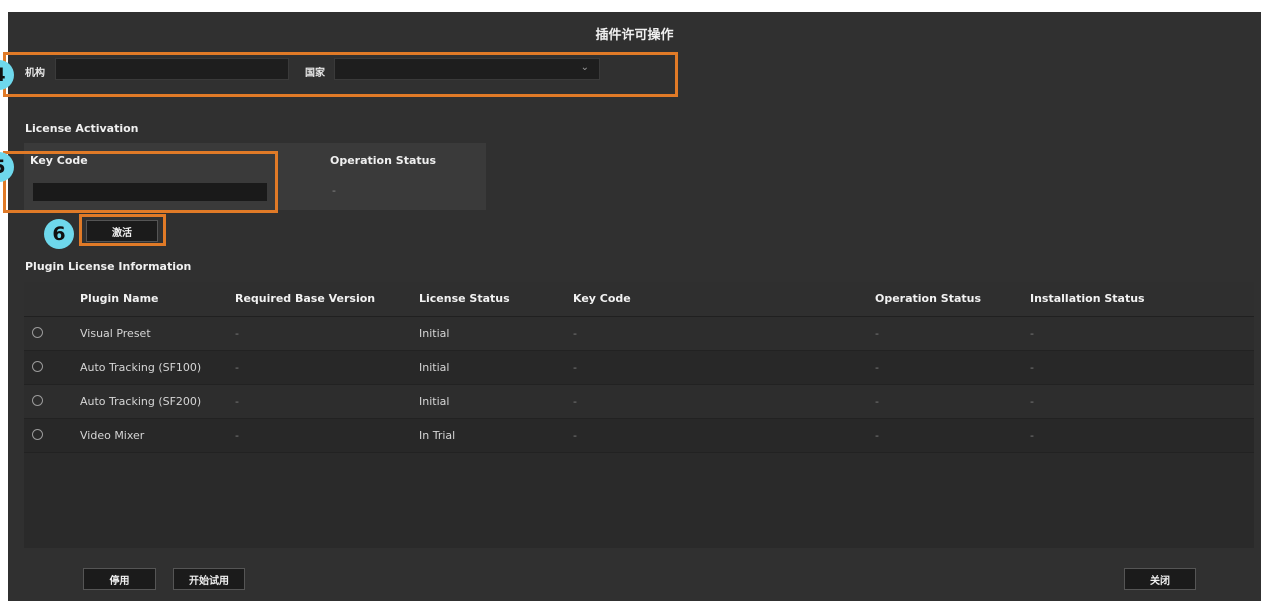  I want to click on disable-button: 停用, so click(119, 579).